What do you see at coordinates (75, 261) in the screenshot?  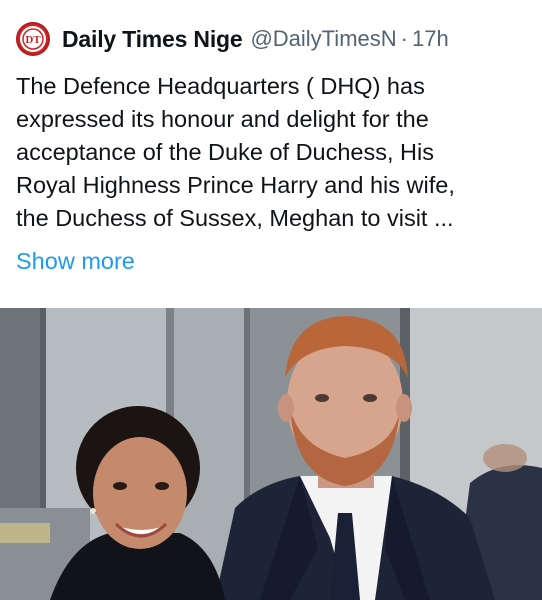 I see `show-more-link: Show more` at bounding box center [75, 261].